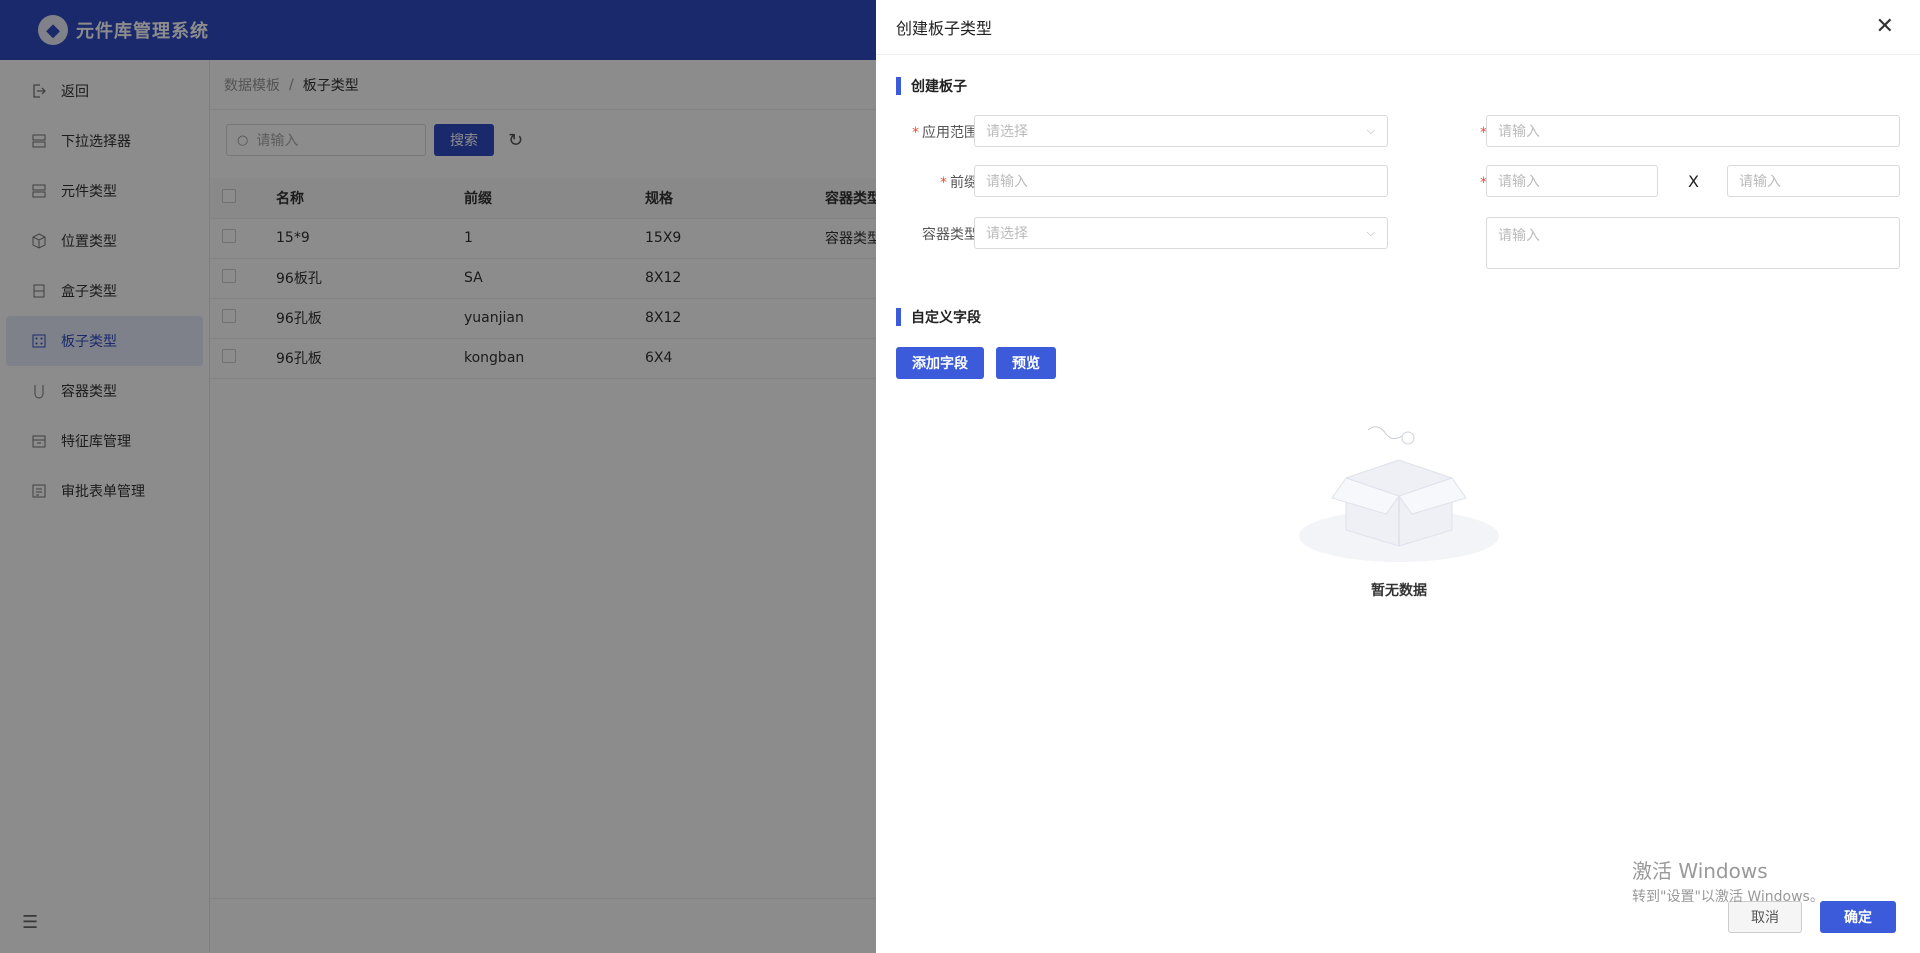 This screenshot has height=953, width=1920. What do you see at coordinates (1813, 181) in the screenshot?
I see `spec-cols-input: 请输入` at bounding box center [1813, 181].